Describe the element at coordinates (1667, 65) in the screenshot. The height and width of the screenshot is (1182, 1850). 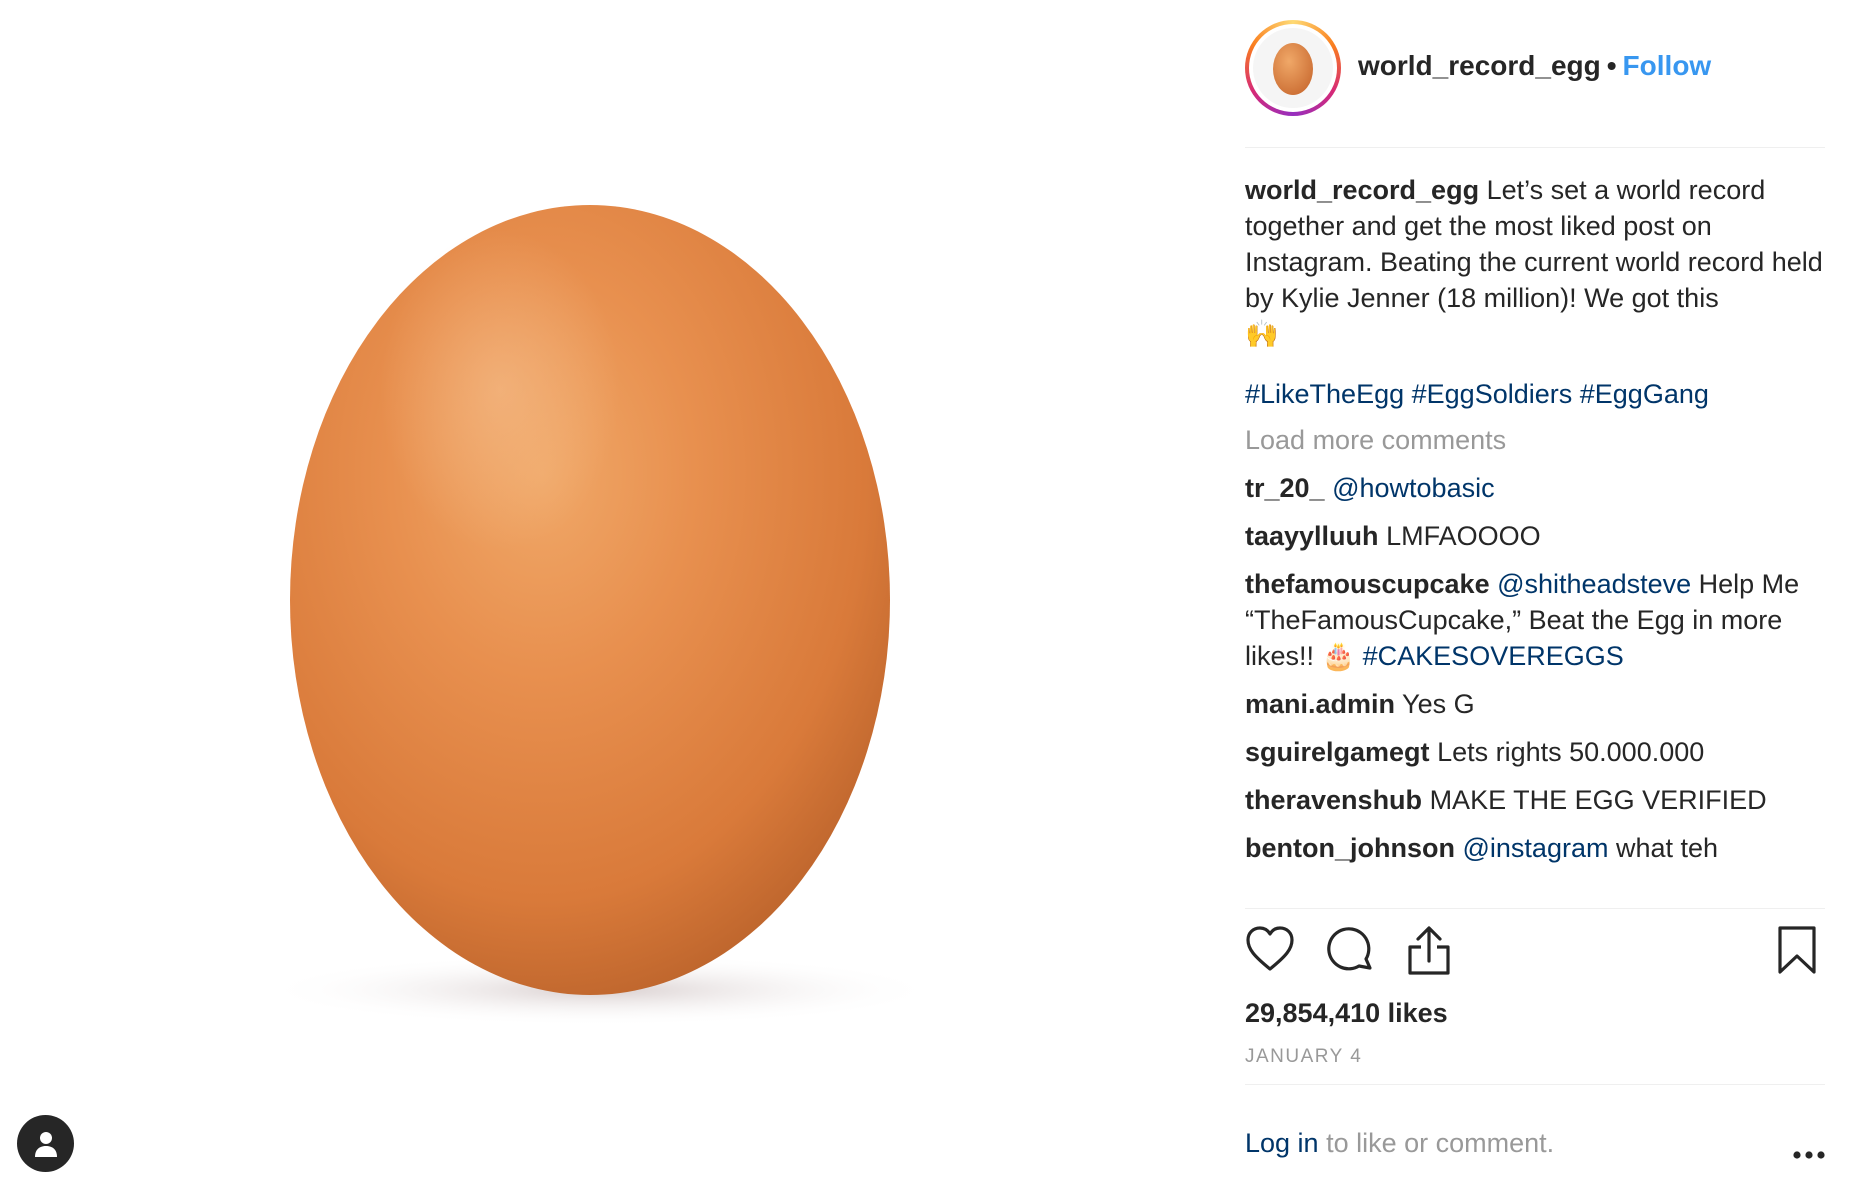
I see `follow-button: Follow` at that location.